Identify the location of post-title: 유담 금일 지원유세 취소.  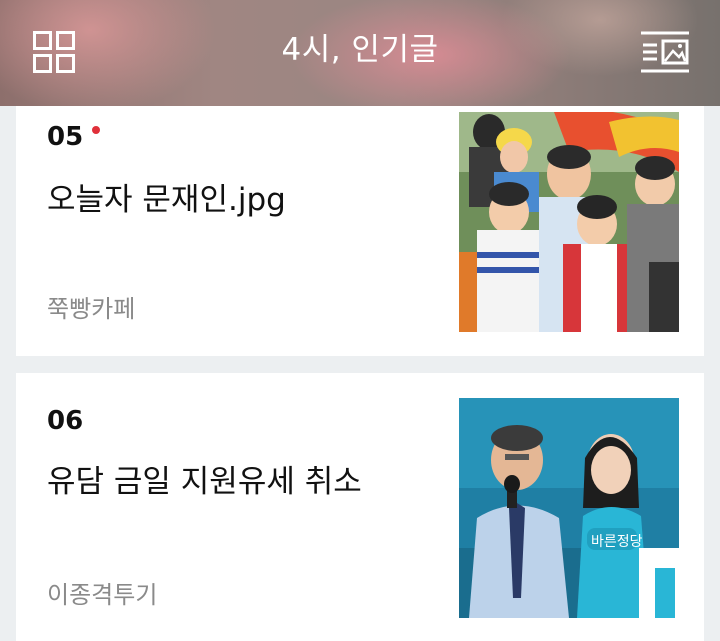
(204, 478).